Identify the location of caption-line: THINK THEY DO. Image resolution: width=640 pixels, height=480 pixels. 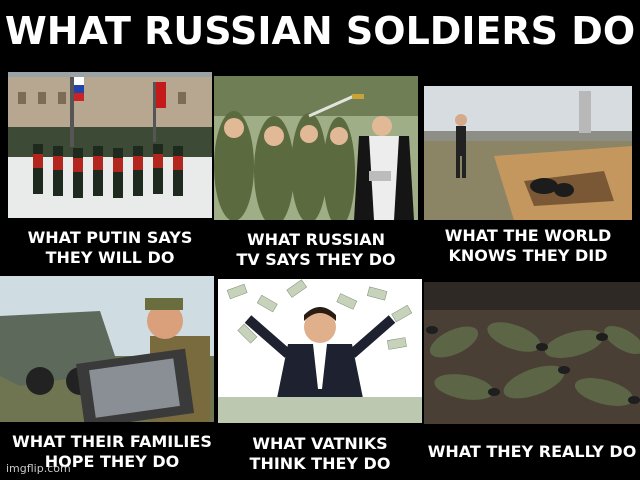
(320, 463).